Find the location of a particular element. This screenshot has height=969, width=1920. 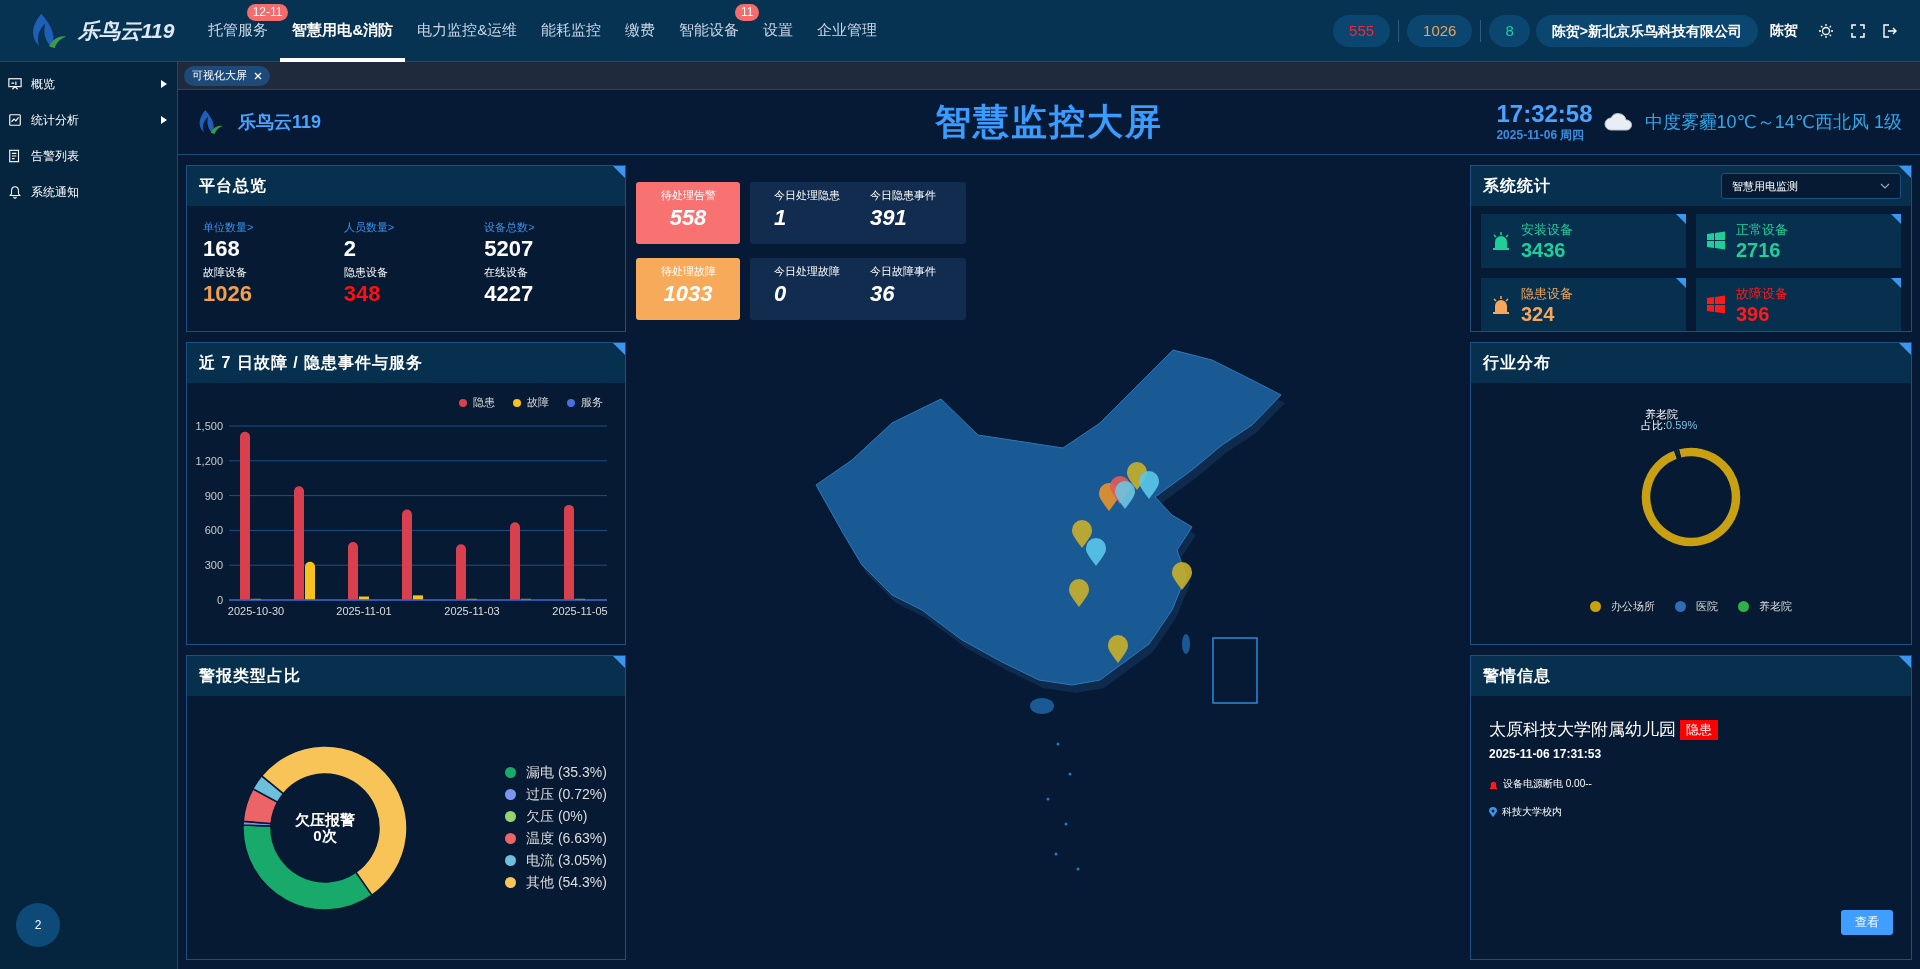

stat-value: 2 is located at coordinates (350, 249).